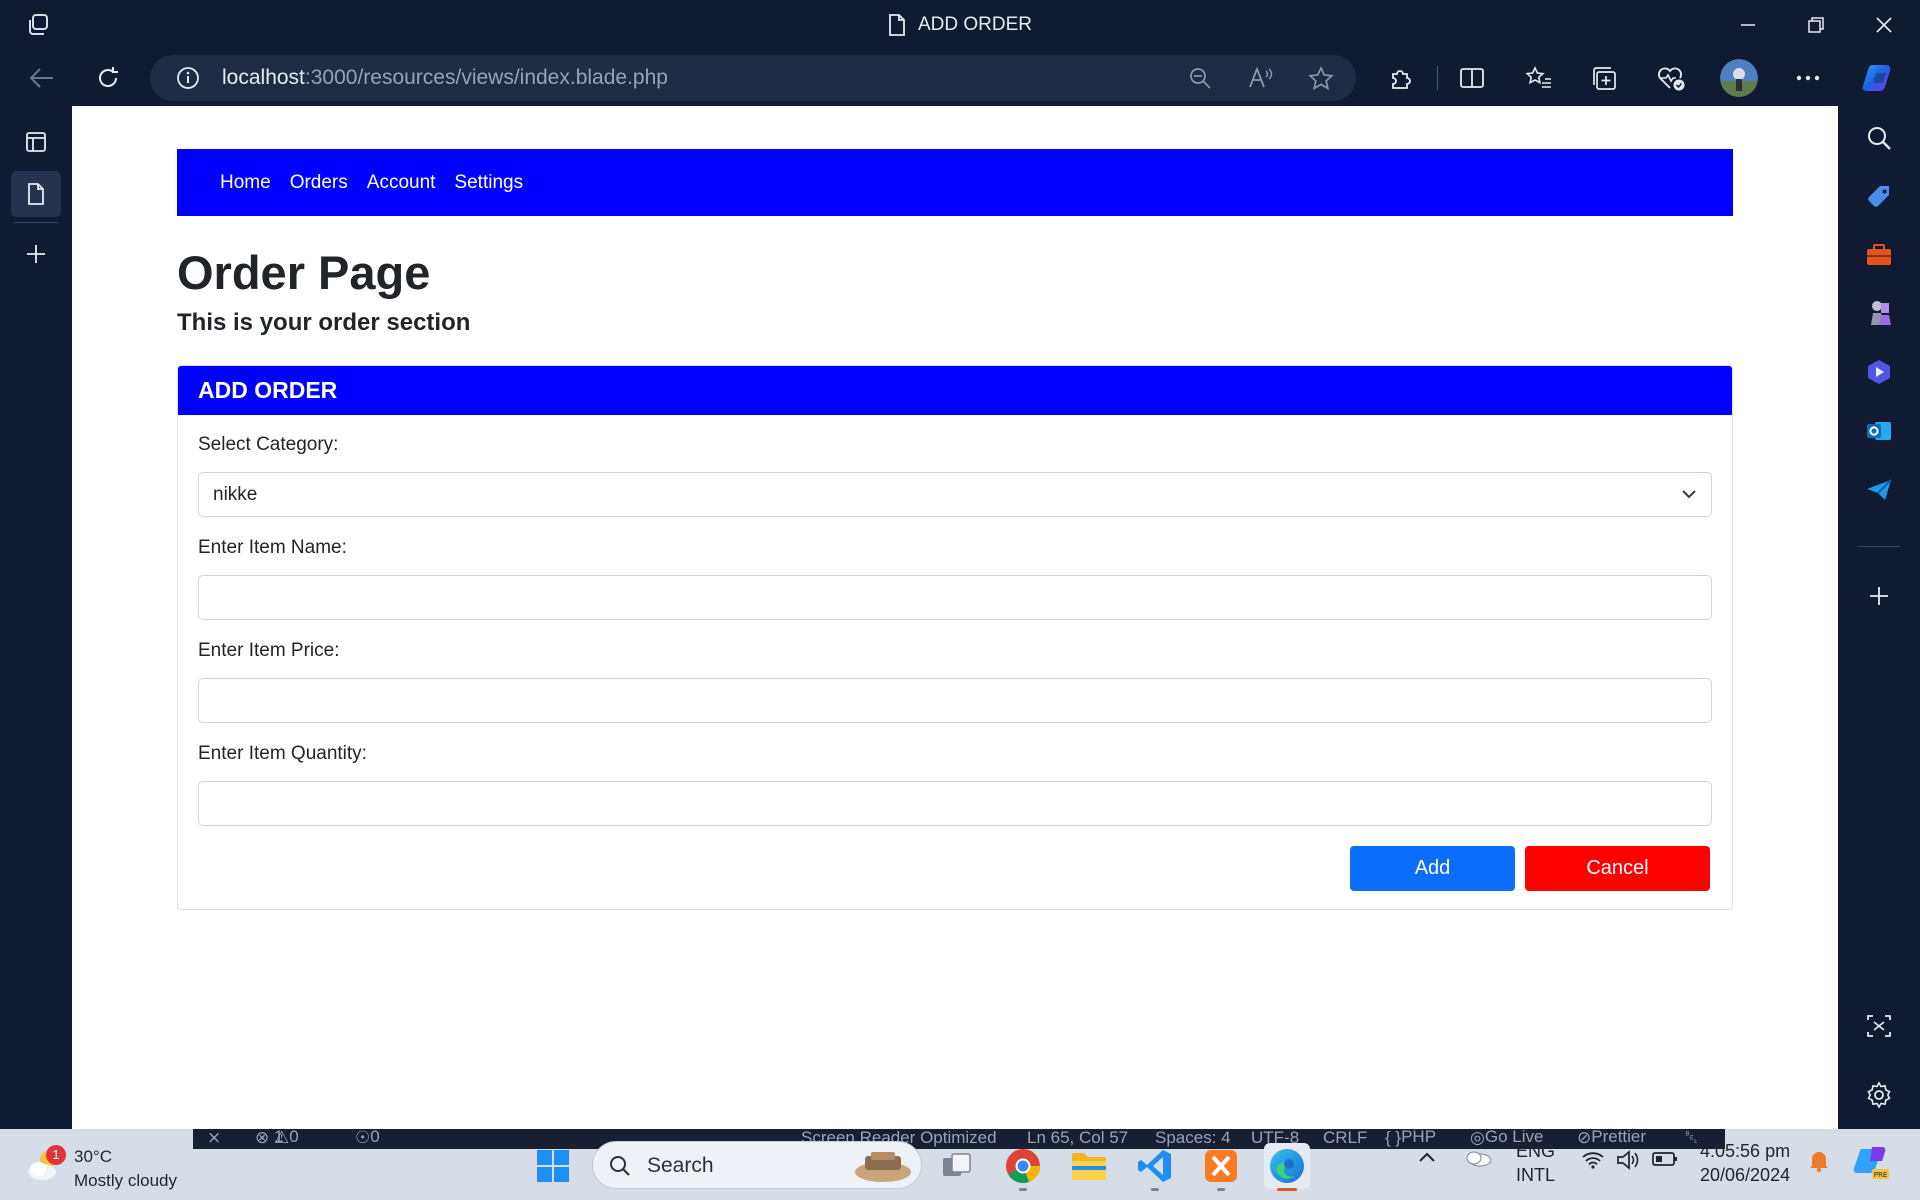 The image size is (1920, 1200). What do you see at coordinates (319, 183) in the screenshot?
I see `nav-orders-link: Orders` at bounding box center [319, 183].